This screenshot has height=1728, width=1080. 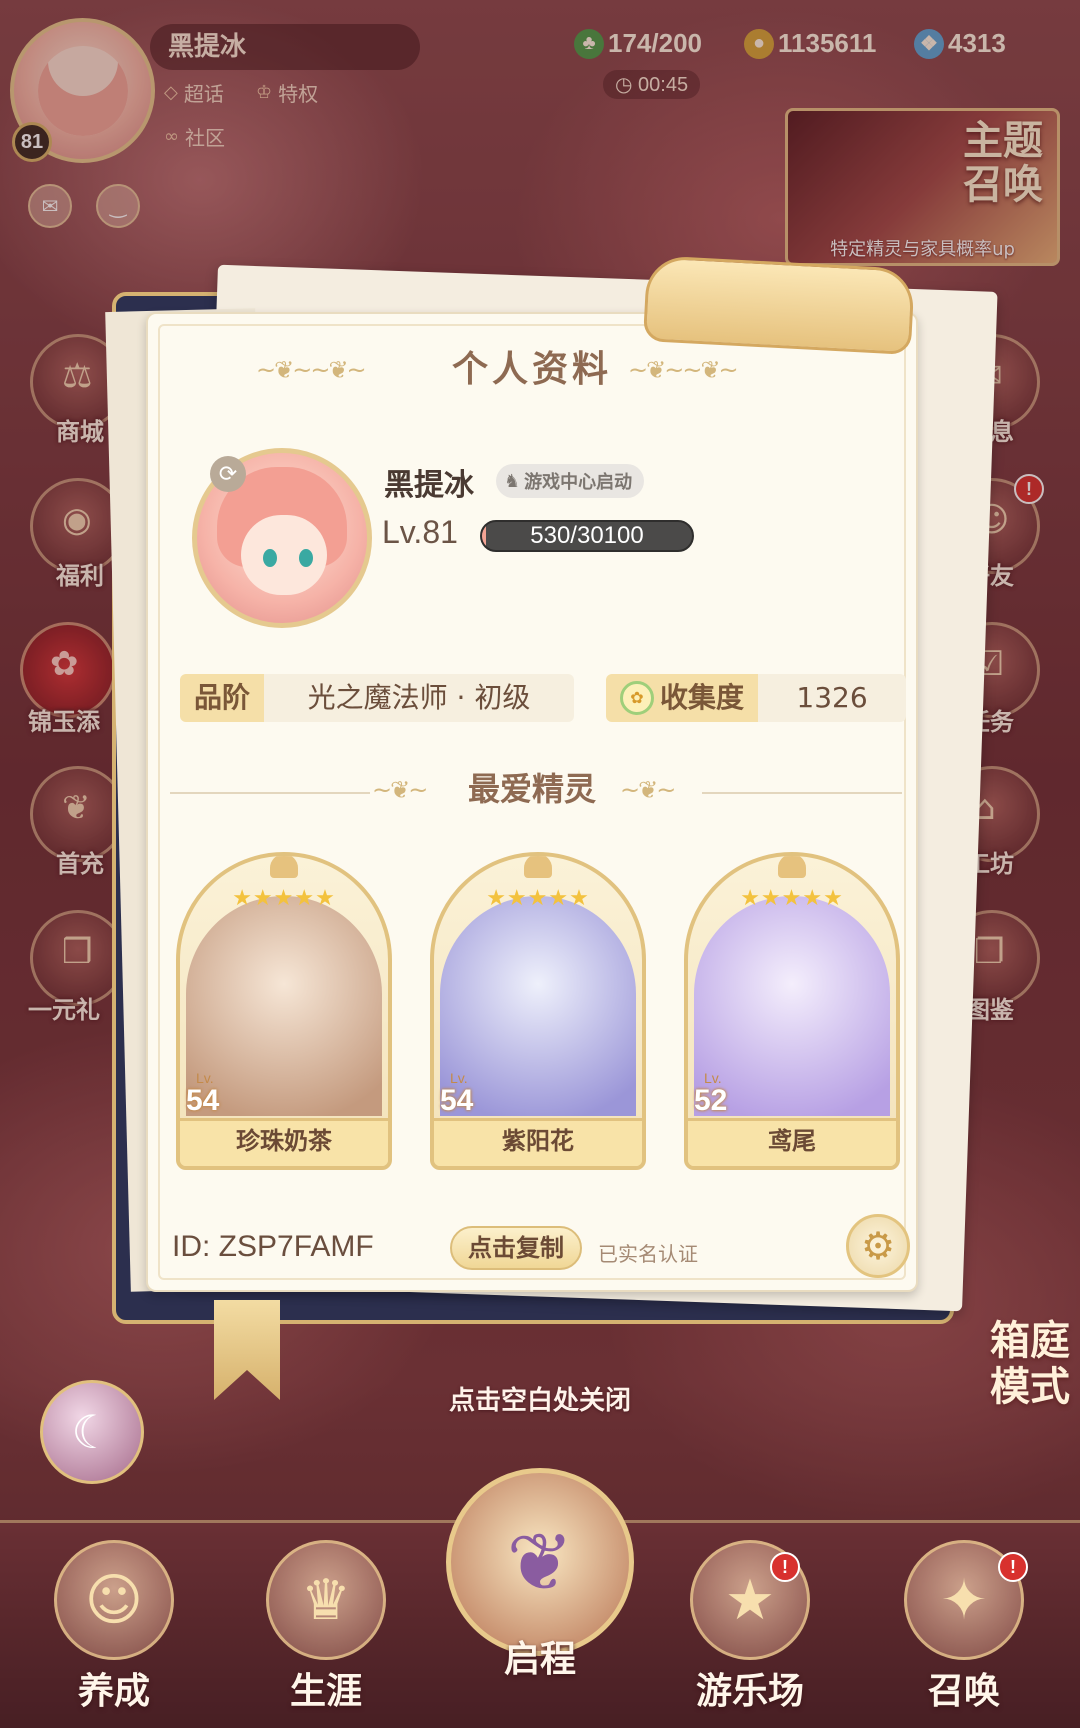 I want to click on collection-row: ✿ 收集度 1326, so click(x=756, y=698).